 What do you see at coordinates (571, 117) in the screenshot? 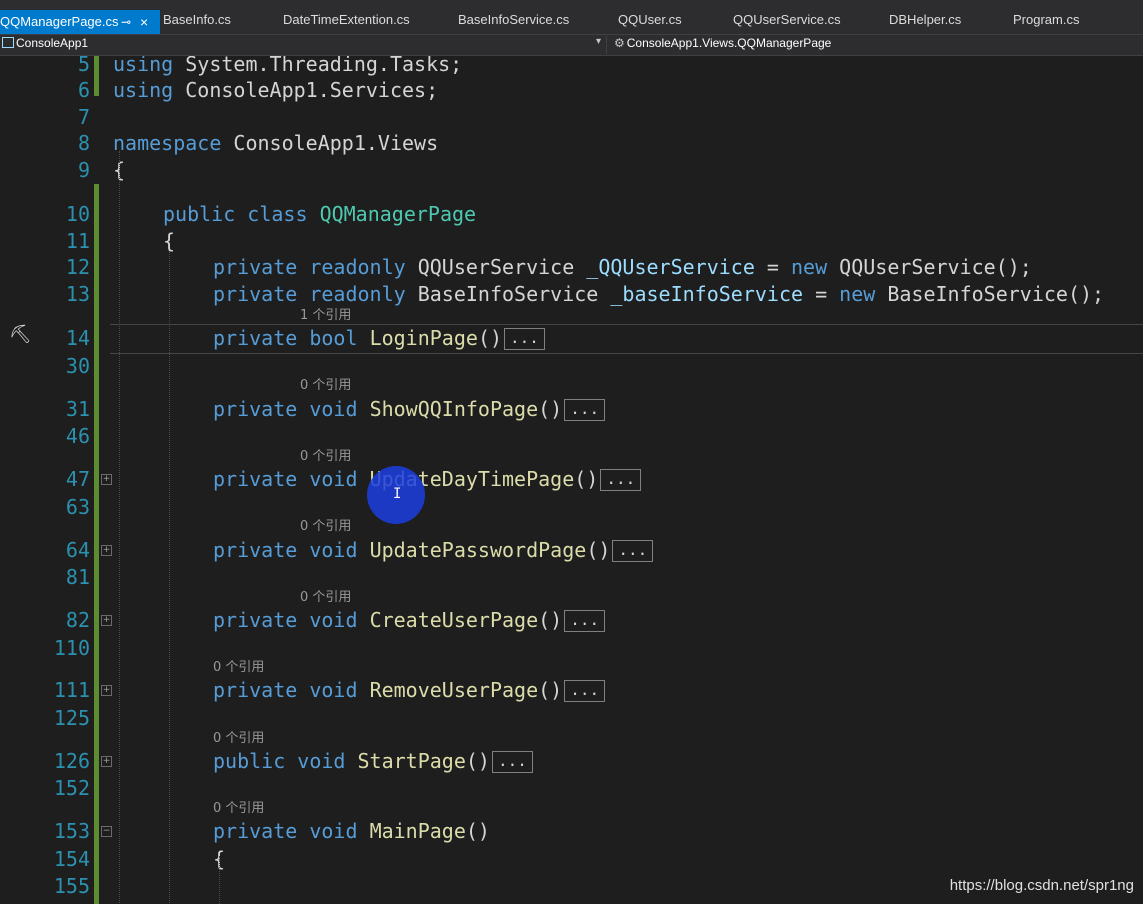
I see `code-line: 7` at bounding box center [571, 117].